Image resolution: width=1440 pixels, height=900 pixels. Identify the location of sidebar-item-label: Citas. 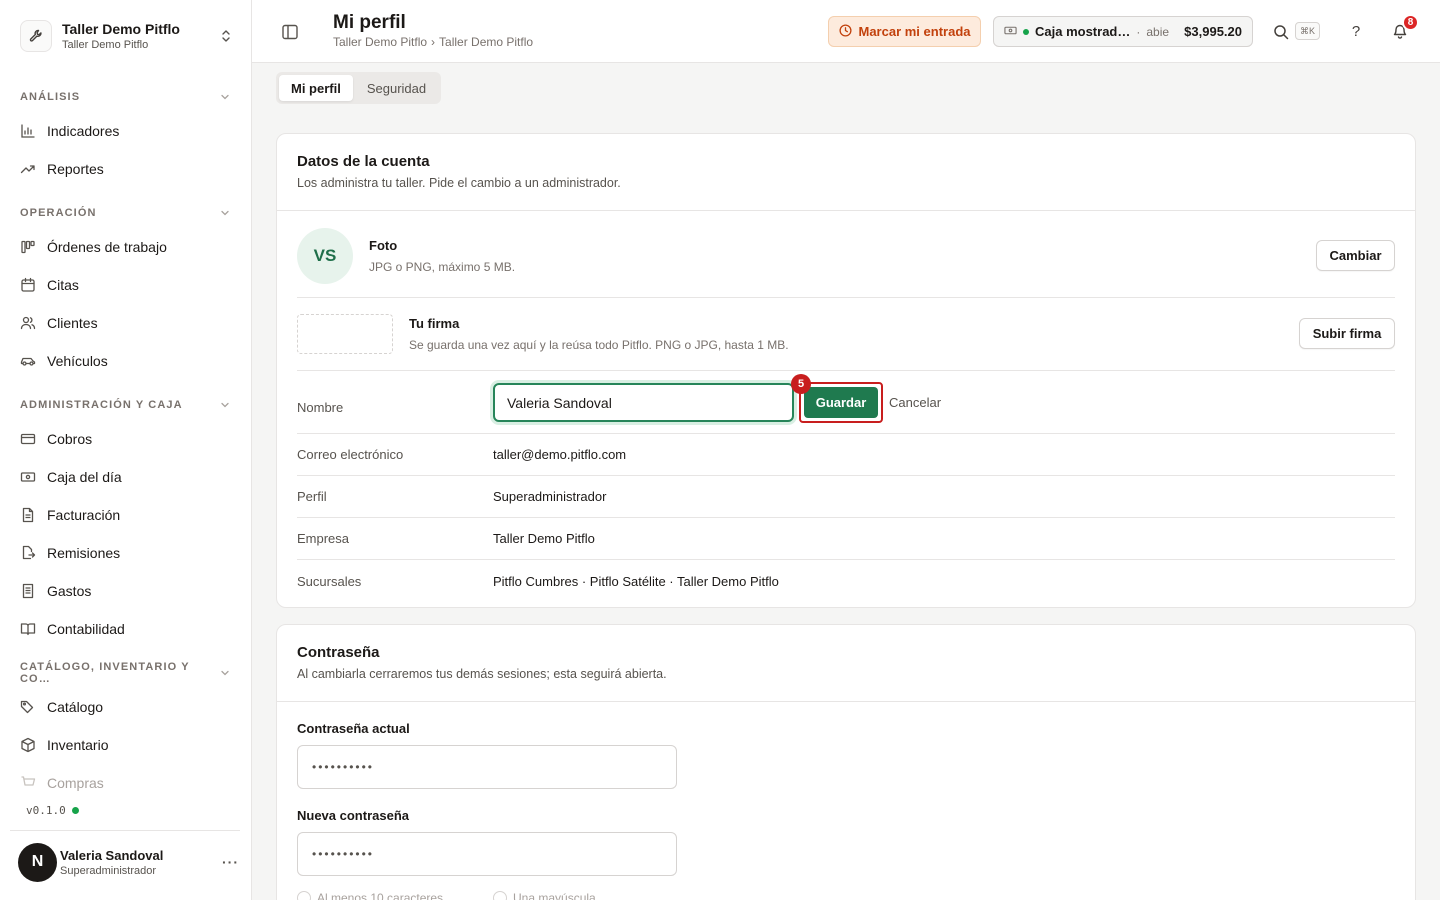
(63, 285).